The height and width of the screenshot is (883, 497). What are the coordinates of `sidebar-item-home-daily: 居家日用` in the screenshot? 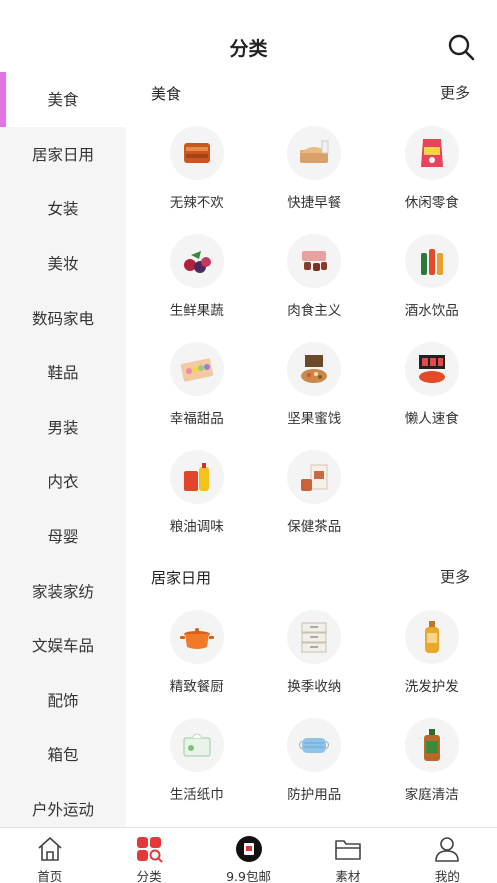 It's located at (63, 154).